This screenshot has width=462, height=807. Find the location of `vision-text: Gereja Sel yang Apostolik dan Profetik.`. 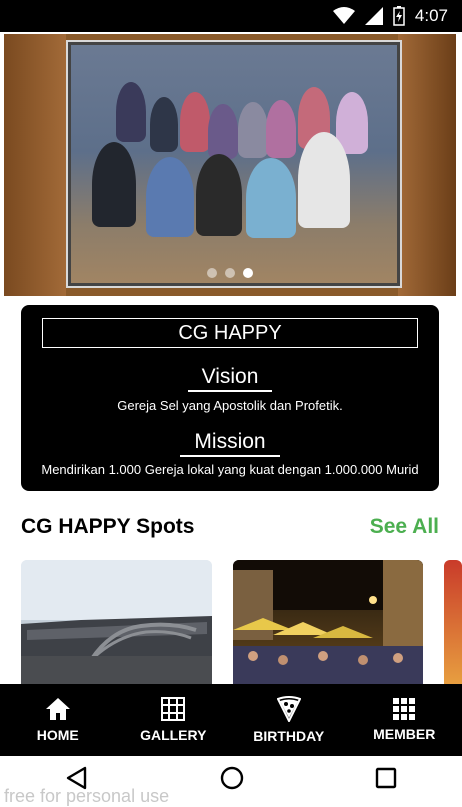

vision-text: Gereja Sel yang Apostolik dan Profetik. is located at coordinates (230, 405).